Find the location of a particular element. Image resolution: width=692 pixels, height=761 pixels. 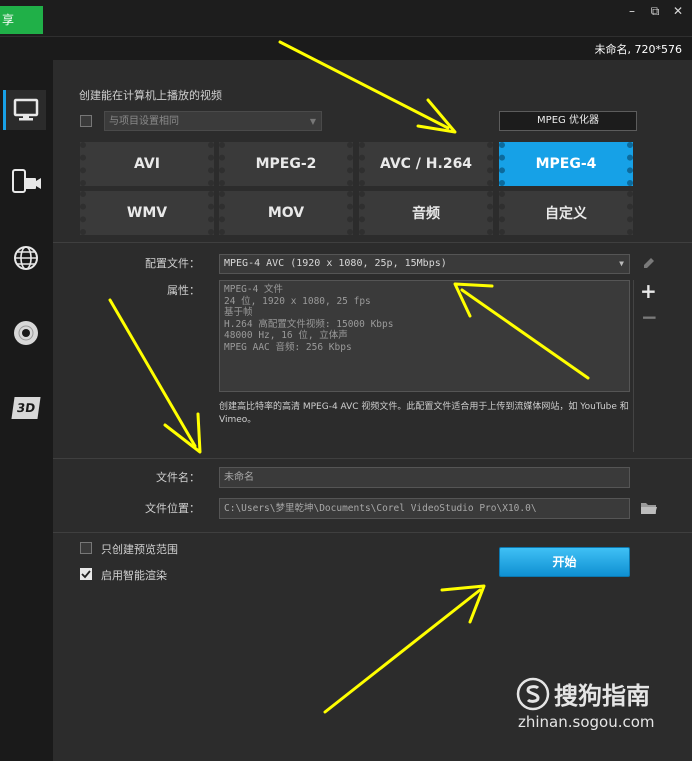

sogou-logo-icon is located at coordinates (533, 693).